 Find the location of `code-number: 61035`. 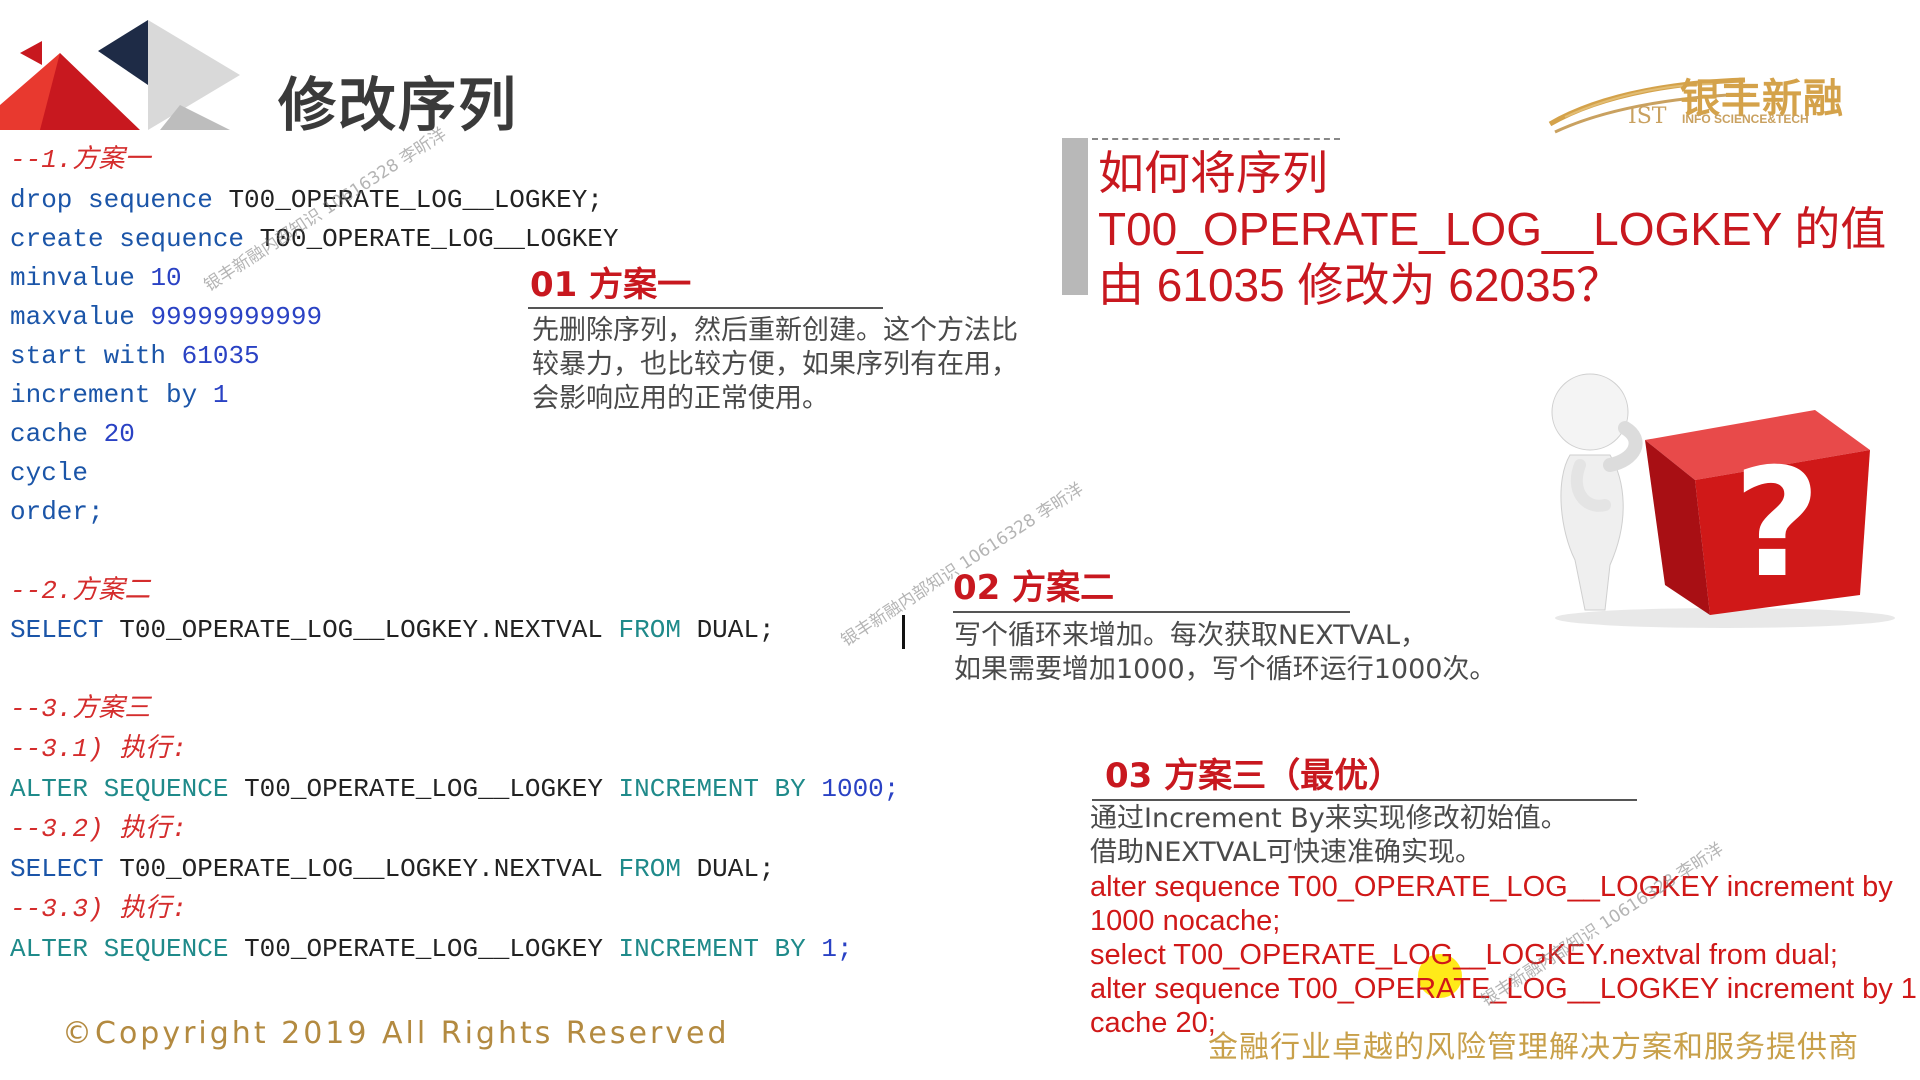

code-number: 61035 is located at coordinates (220, 356).